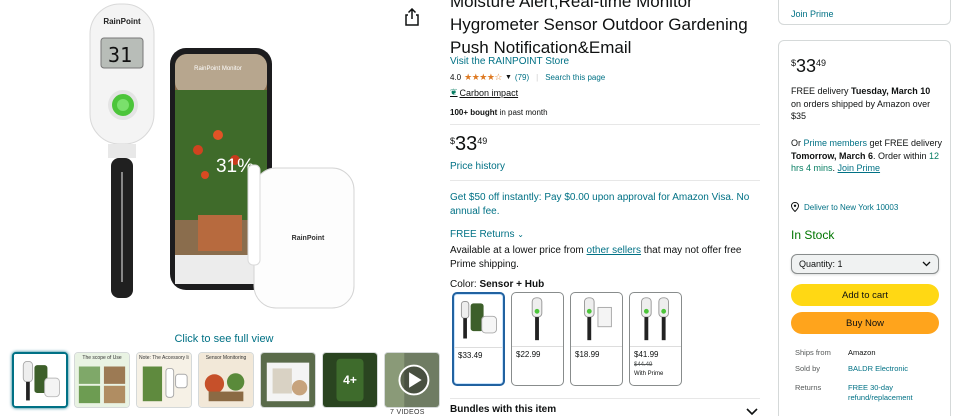 This screenshot has height=416, width=965. What do you see at coordinates (102, 380) in the screenshot?
I see `thumbnail-2: The scope of Use` at bounding box center [102, 380].